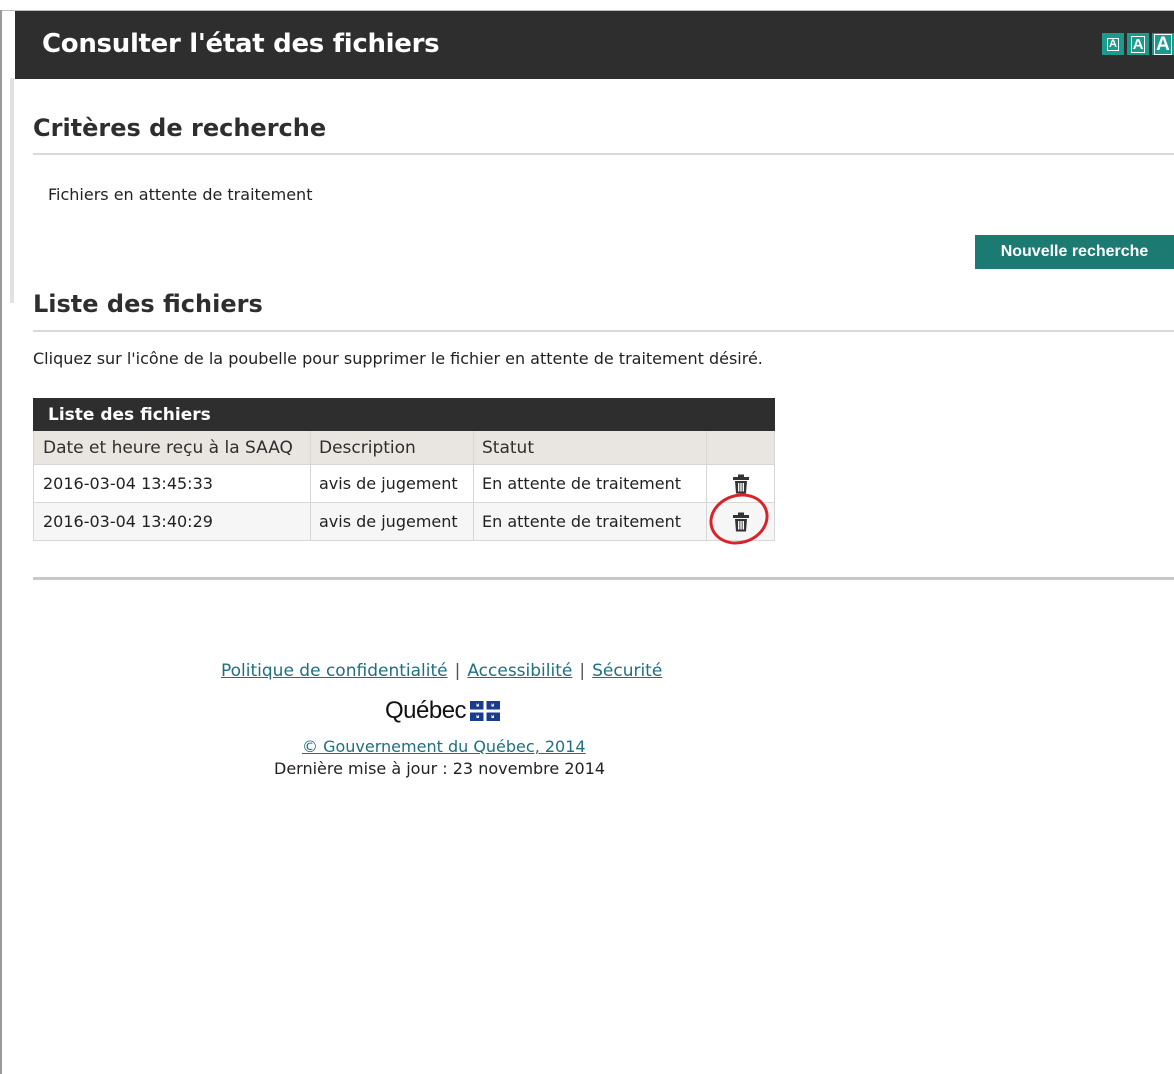  I want to click on cell-date: 2016-03-04 13:45:33, so click(172, 483).